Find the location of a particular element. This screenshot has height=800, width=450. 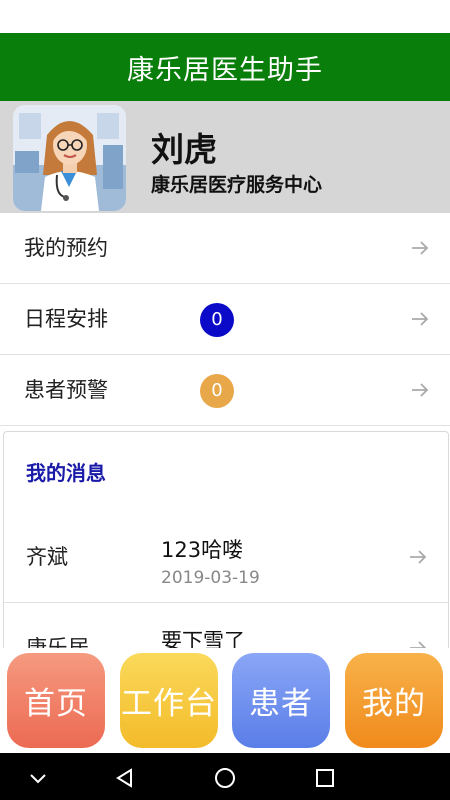

message-sender: 齐斌 is located at coordinates (47, 557).